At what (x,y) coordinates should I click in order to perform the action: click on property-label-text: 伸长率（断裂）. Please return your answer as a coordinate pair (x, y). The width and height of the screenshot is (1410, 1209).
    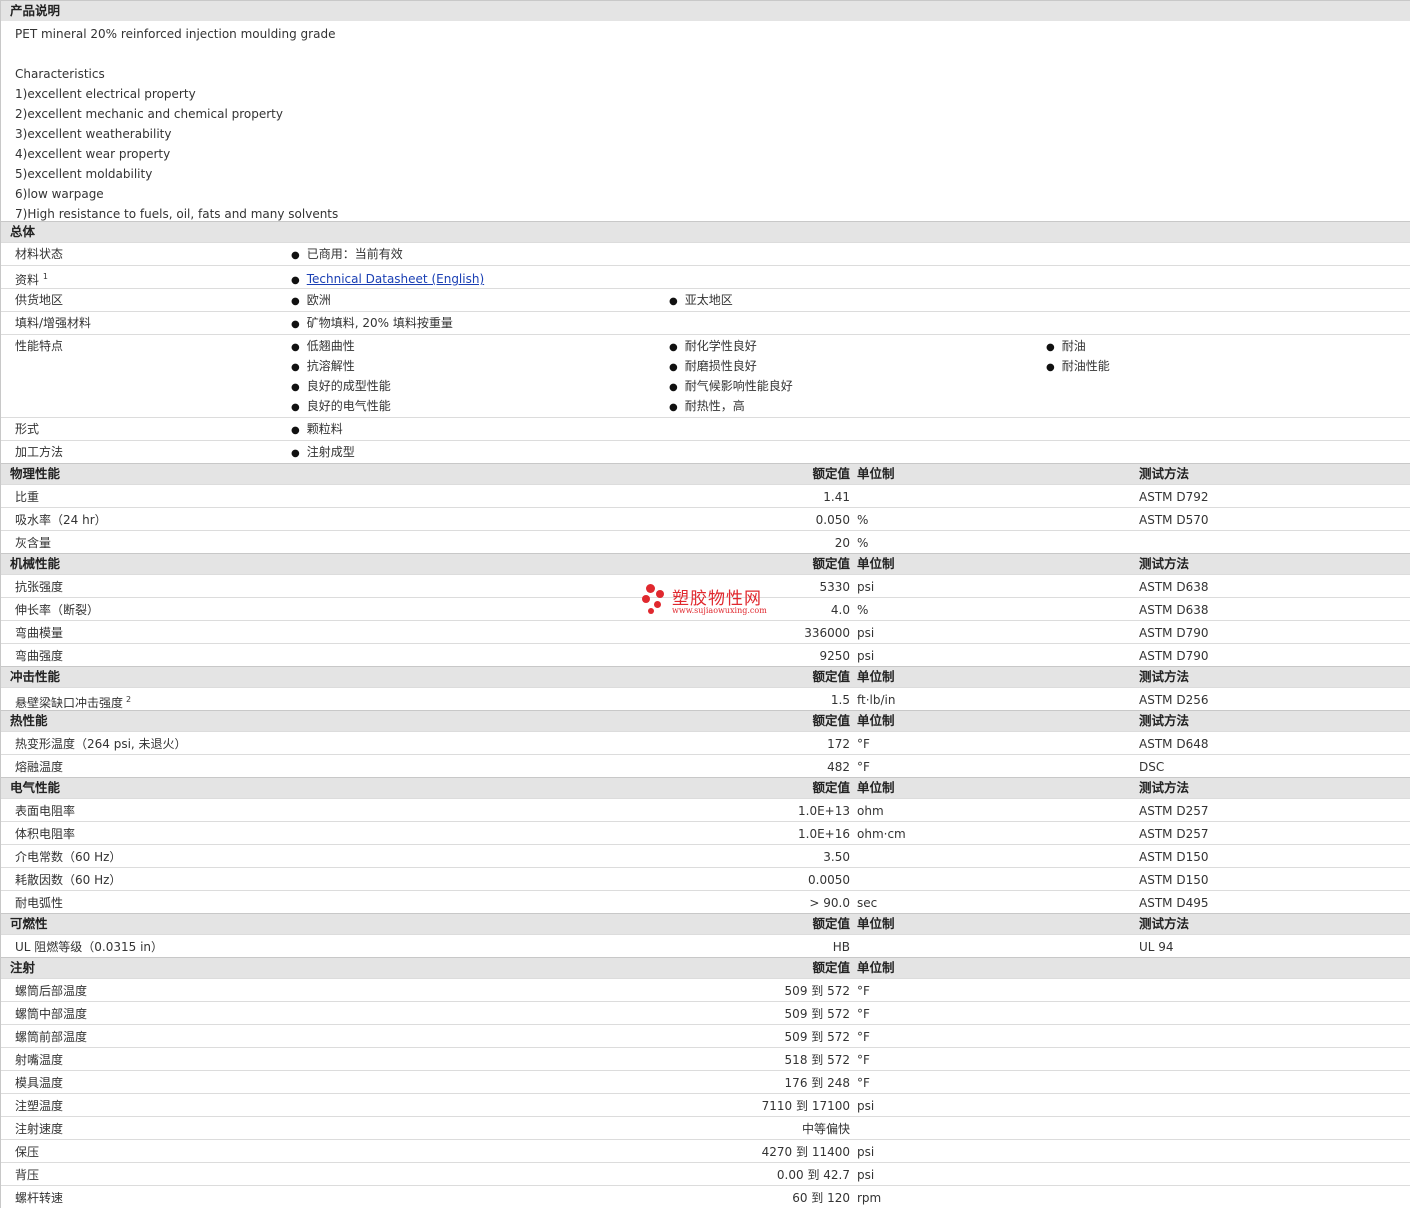
    Looking at the image, I should click on (57, 610).